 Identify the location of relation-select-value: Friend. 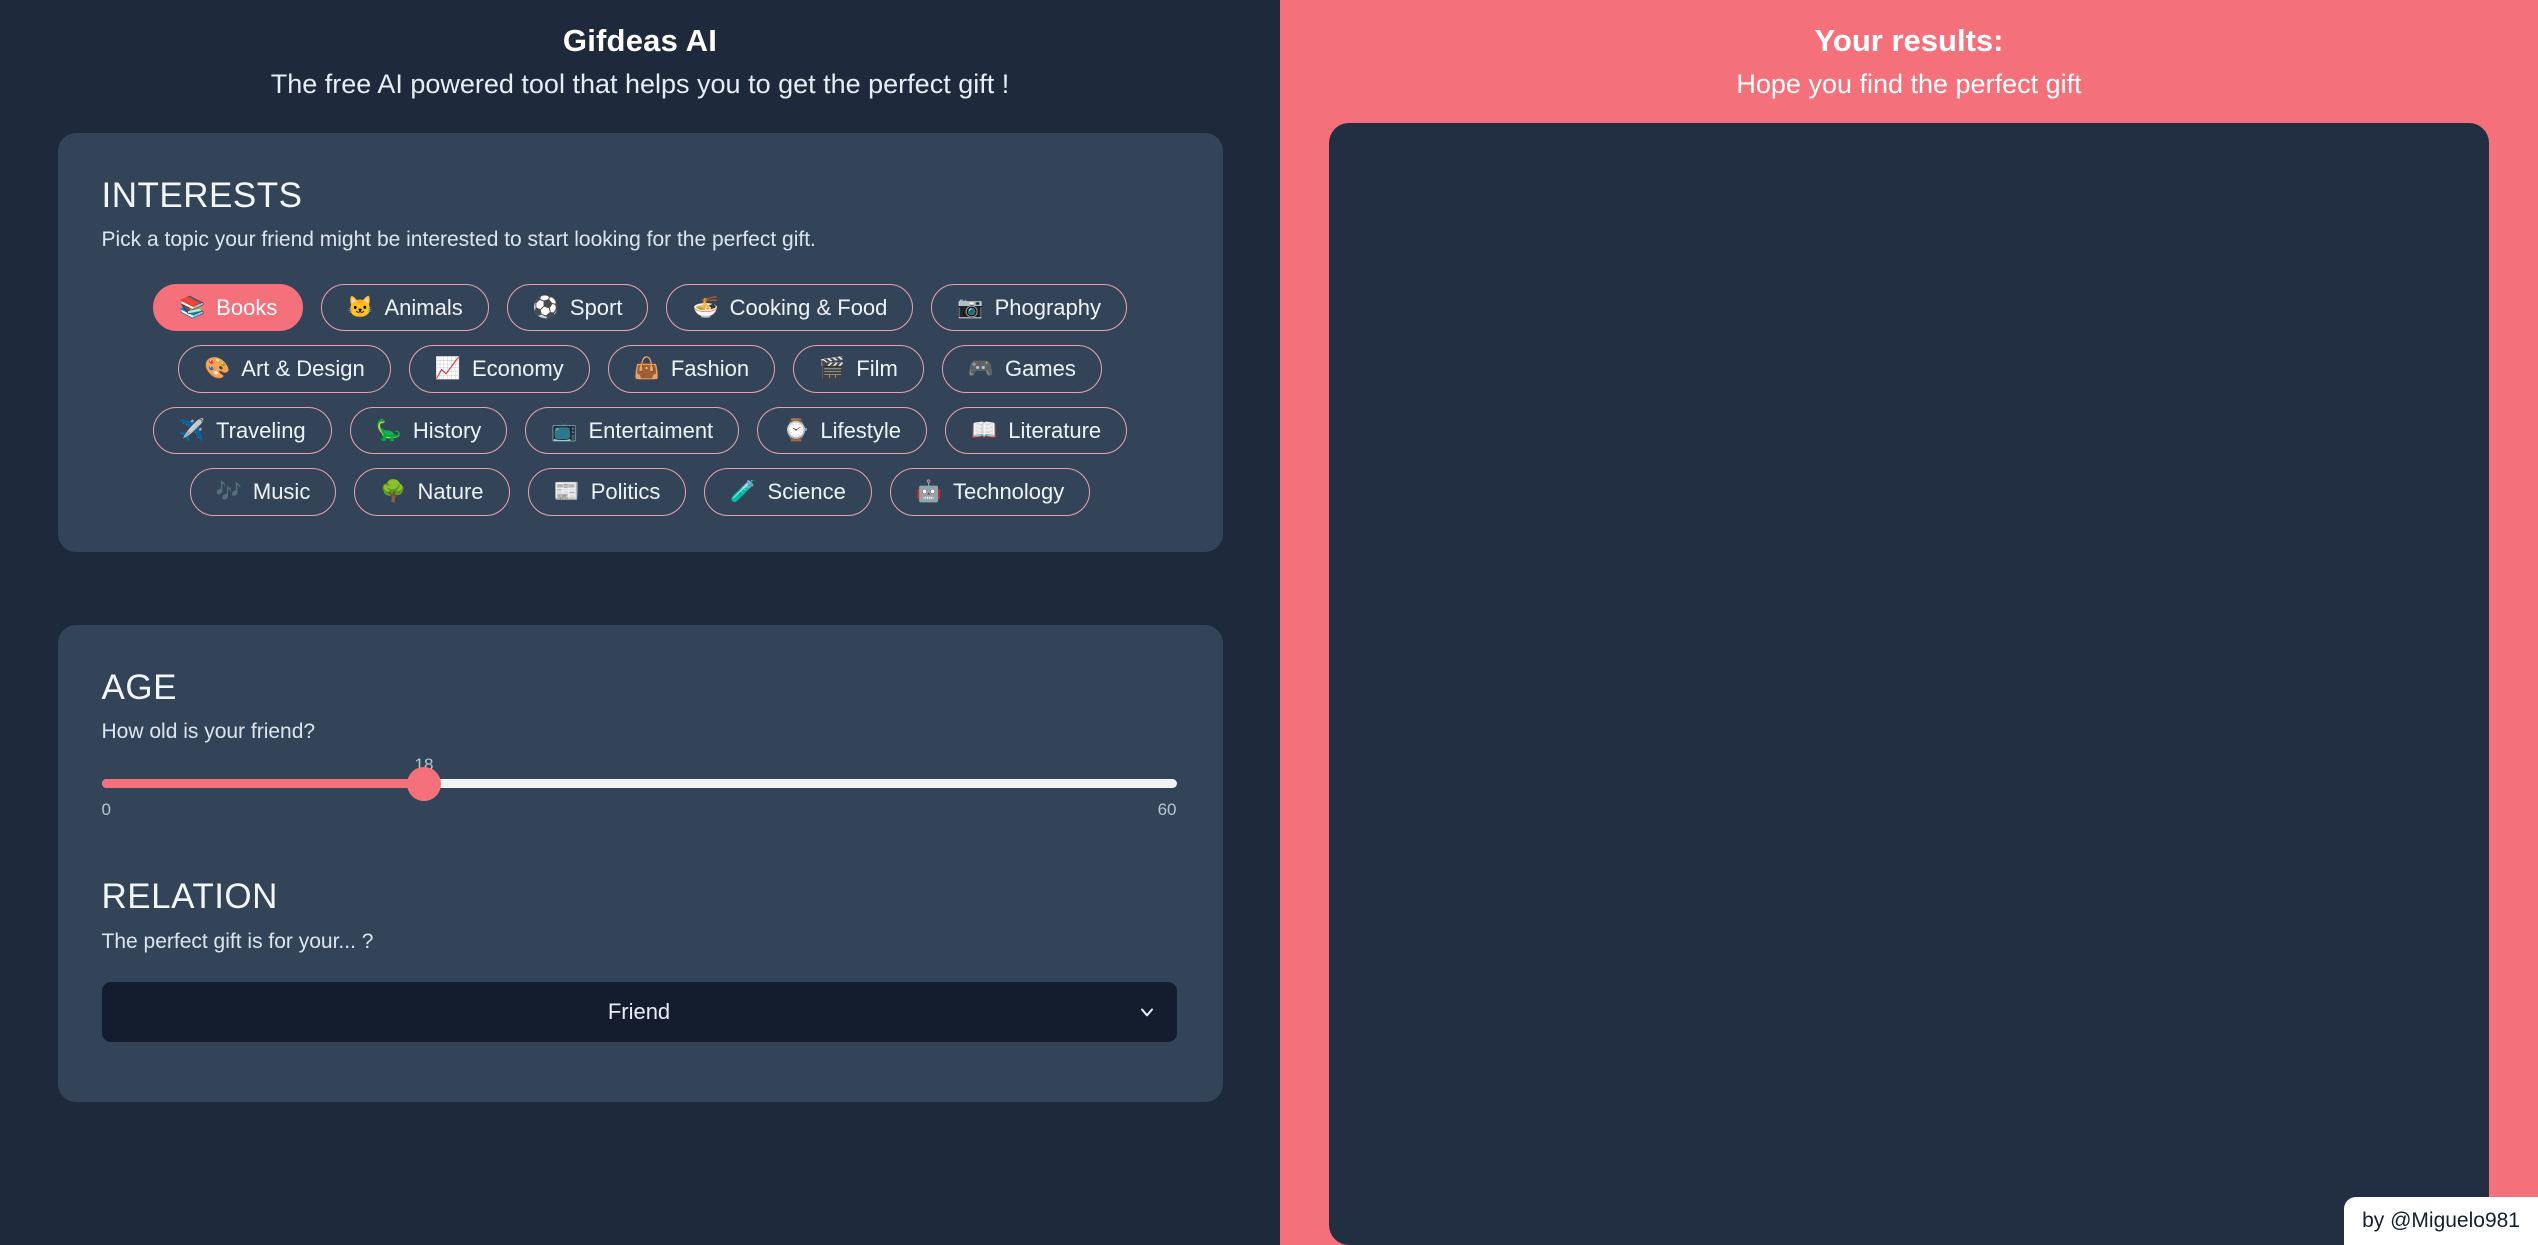
(639, 1012).